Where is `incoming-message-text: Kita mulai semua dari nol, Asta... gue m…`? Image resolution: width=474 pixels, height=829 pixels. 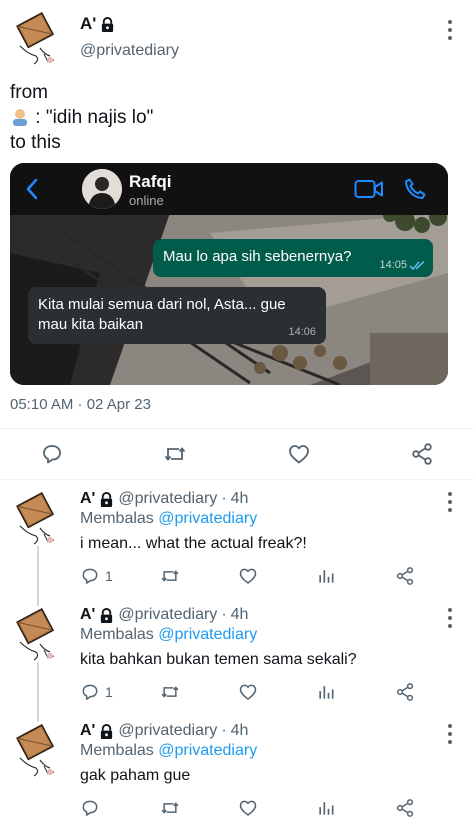 incoming-message-text: Kita mulai semua dari nol, Asta... gue m… is located at coordinates (162, 314).